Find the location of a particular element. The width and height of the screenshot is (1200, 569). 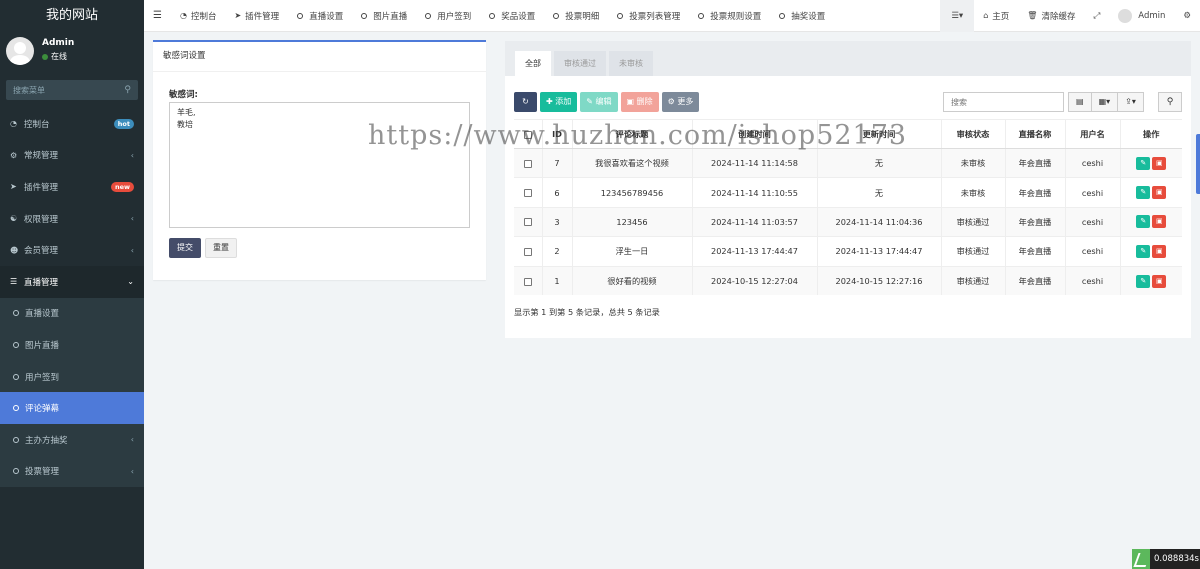

fullscreen-icon: ⤢ is located at coordinates (1096, 16).